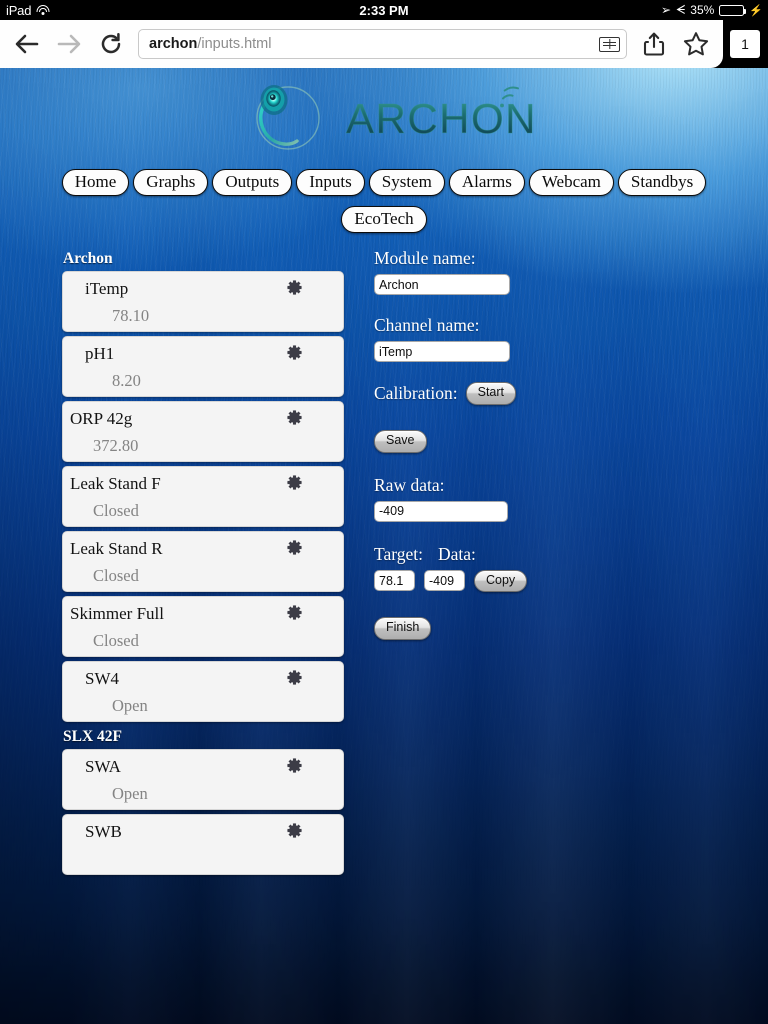  I want to click on forward-arrow-icon, so click(69, 44).